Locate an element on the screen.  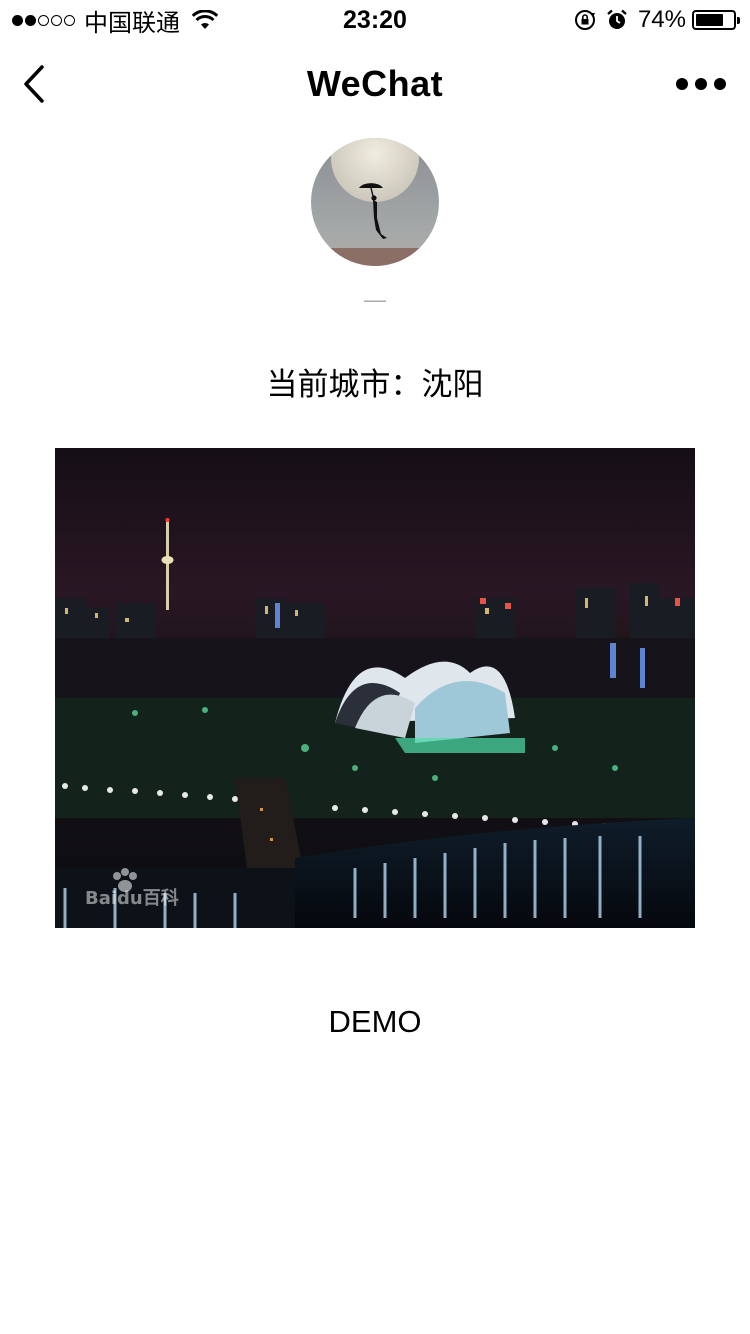
demo-label: DEMO is located at coordinates (375, 1021).